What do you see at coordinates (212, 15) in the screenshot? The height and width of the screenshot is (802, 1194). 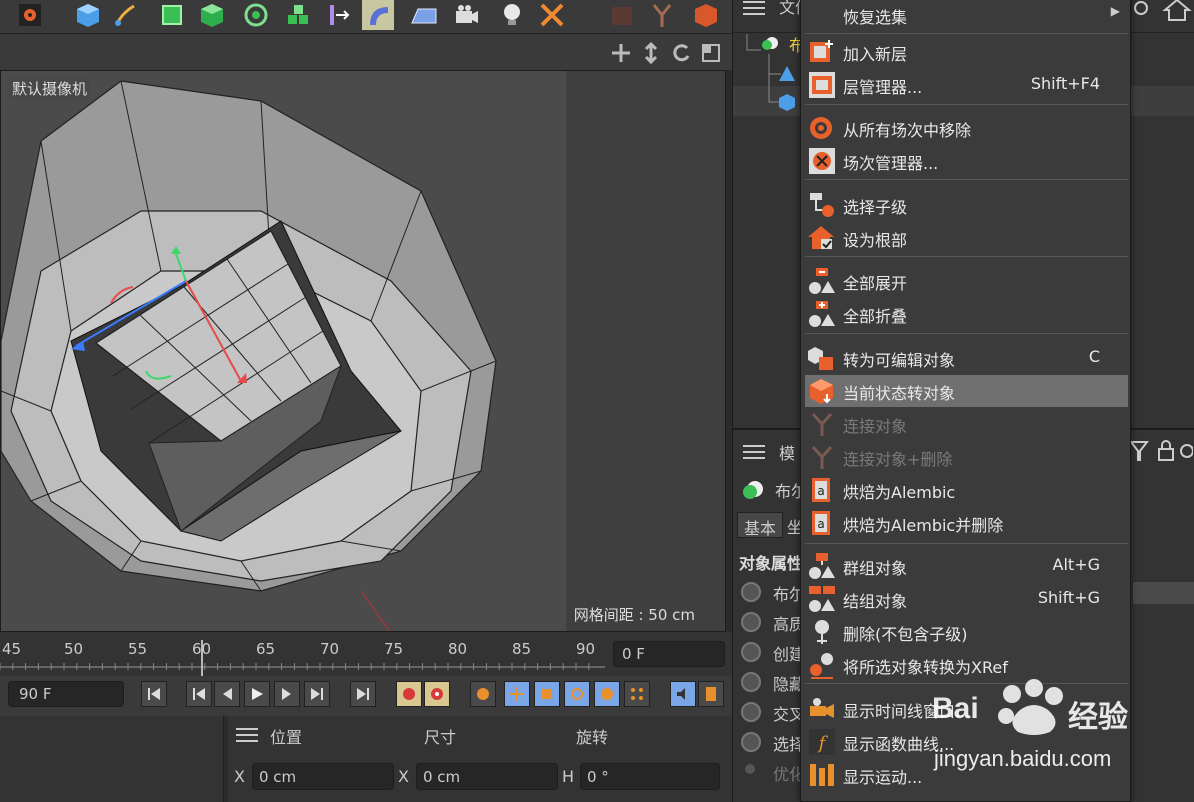 I see `generator-icon` at bounding box center [212, 15].